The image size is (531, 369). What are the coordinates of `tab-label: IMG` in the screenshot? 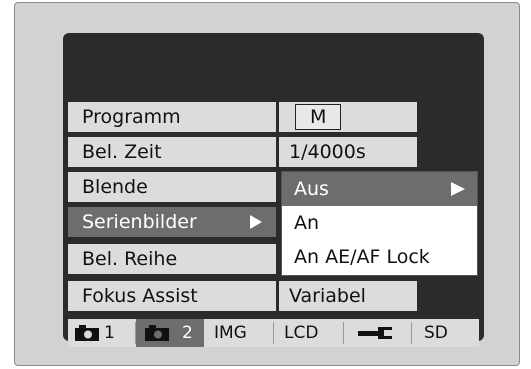 It's located at (230, 333).